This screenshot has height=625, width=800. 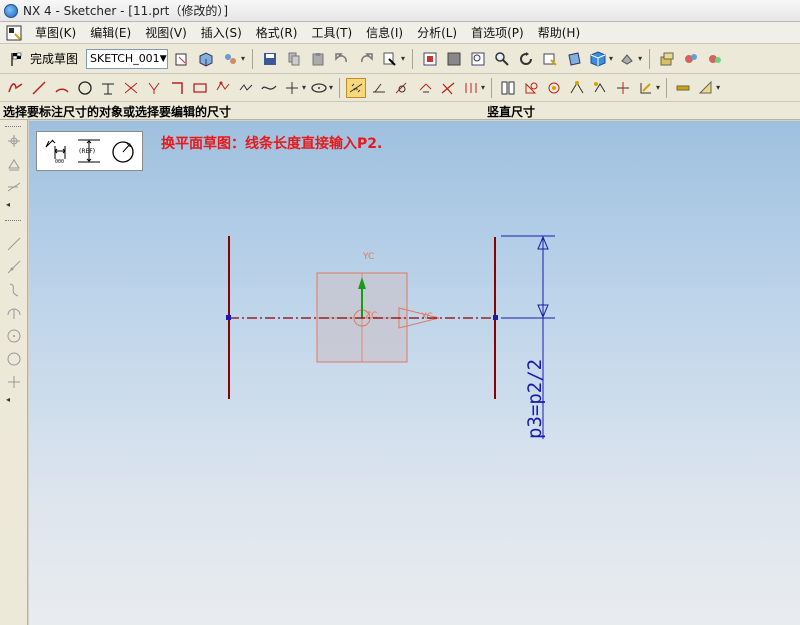 I want to click on pan-icon, so click(x=550, y=59).